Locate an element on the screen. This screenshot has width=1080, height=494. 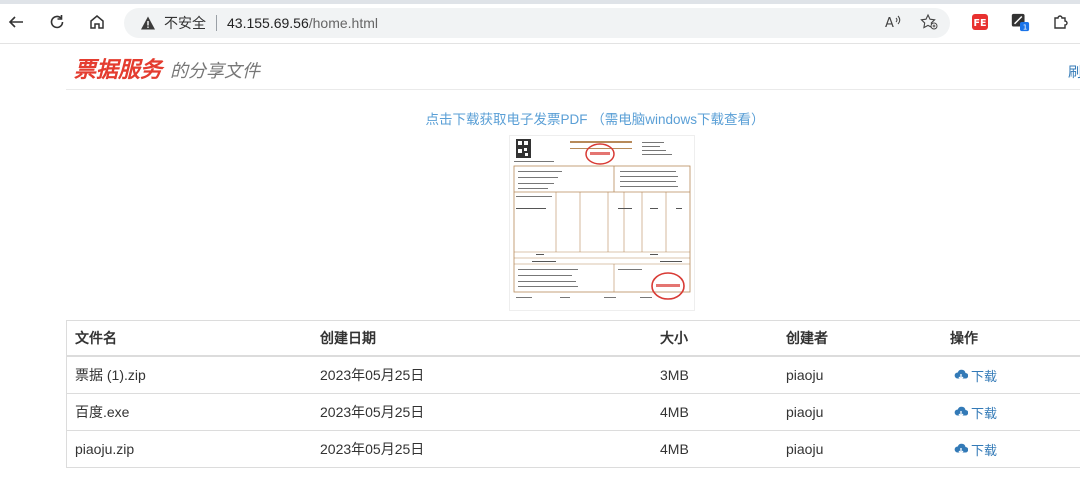
table-row: piaoju.zip 2023年05月25日 4MB piaoju 下载 is located at coordinates (573, 449).